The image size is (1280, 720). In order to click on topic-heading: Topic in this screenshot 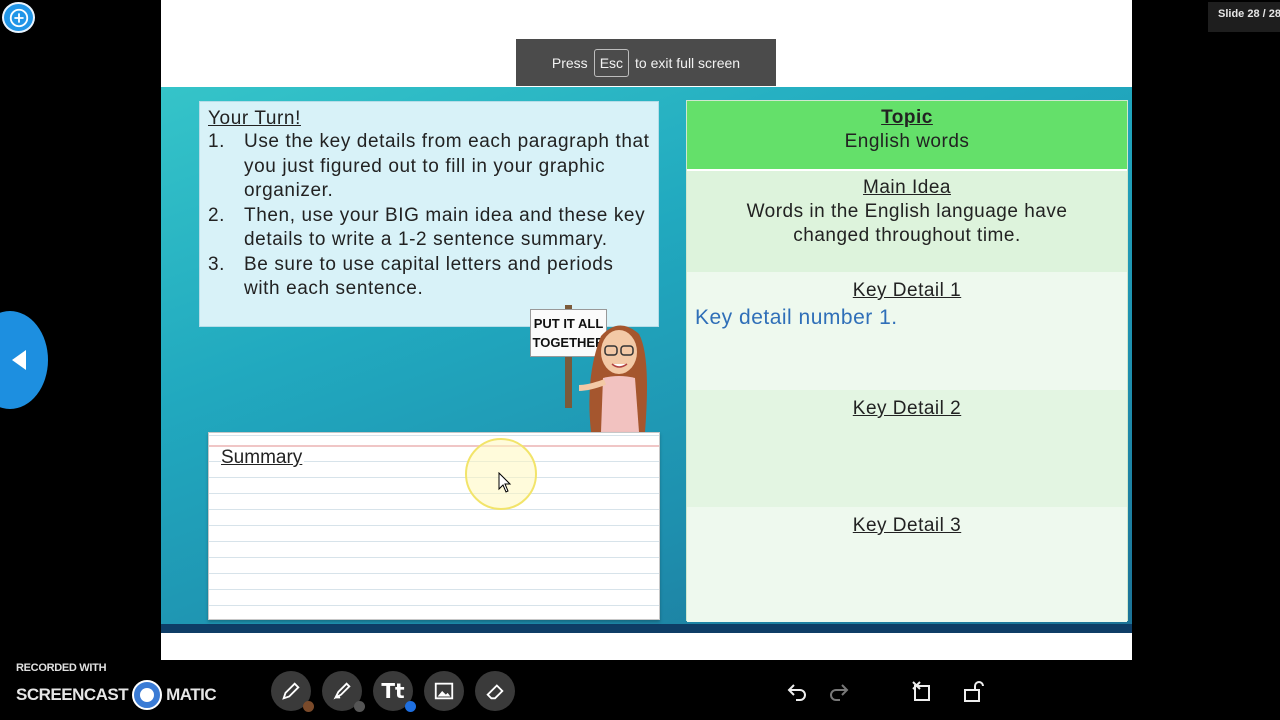, I will do `click(907, 117)`.